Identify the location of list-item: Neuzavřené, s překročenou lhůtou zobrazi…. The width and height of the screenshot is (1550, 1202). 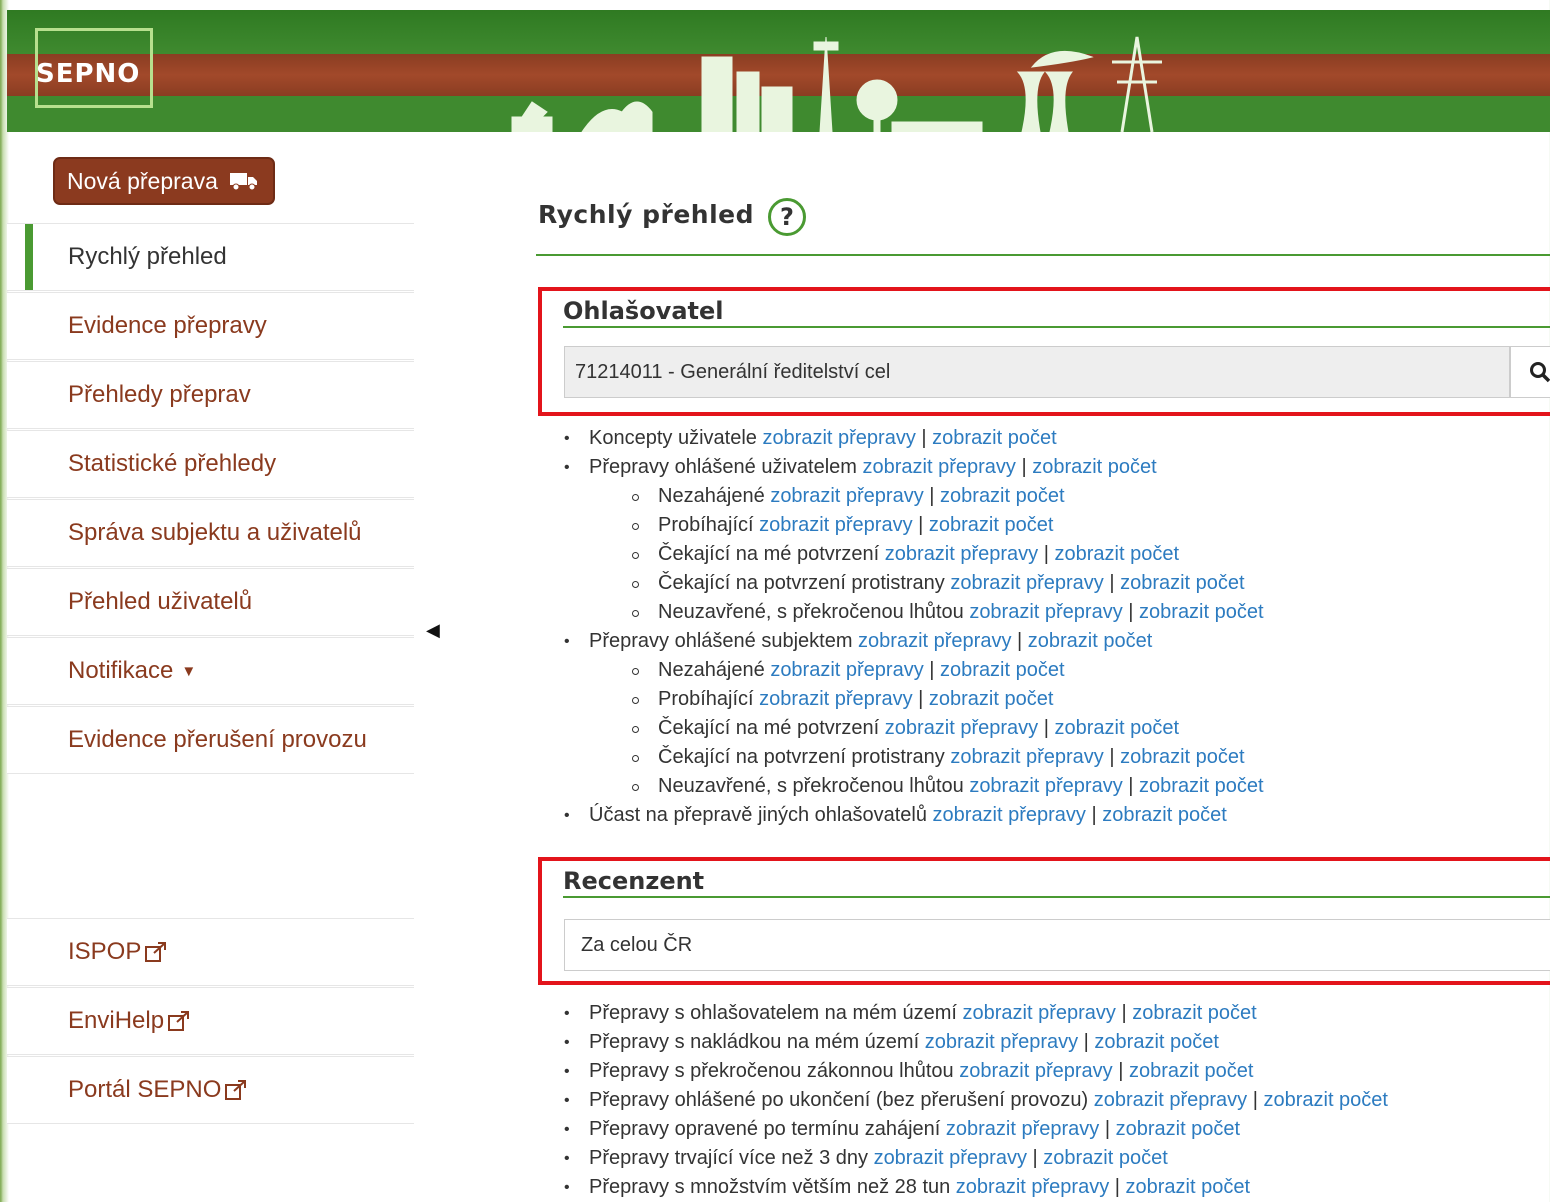
(912, 786).